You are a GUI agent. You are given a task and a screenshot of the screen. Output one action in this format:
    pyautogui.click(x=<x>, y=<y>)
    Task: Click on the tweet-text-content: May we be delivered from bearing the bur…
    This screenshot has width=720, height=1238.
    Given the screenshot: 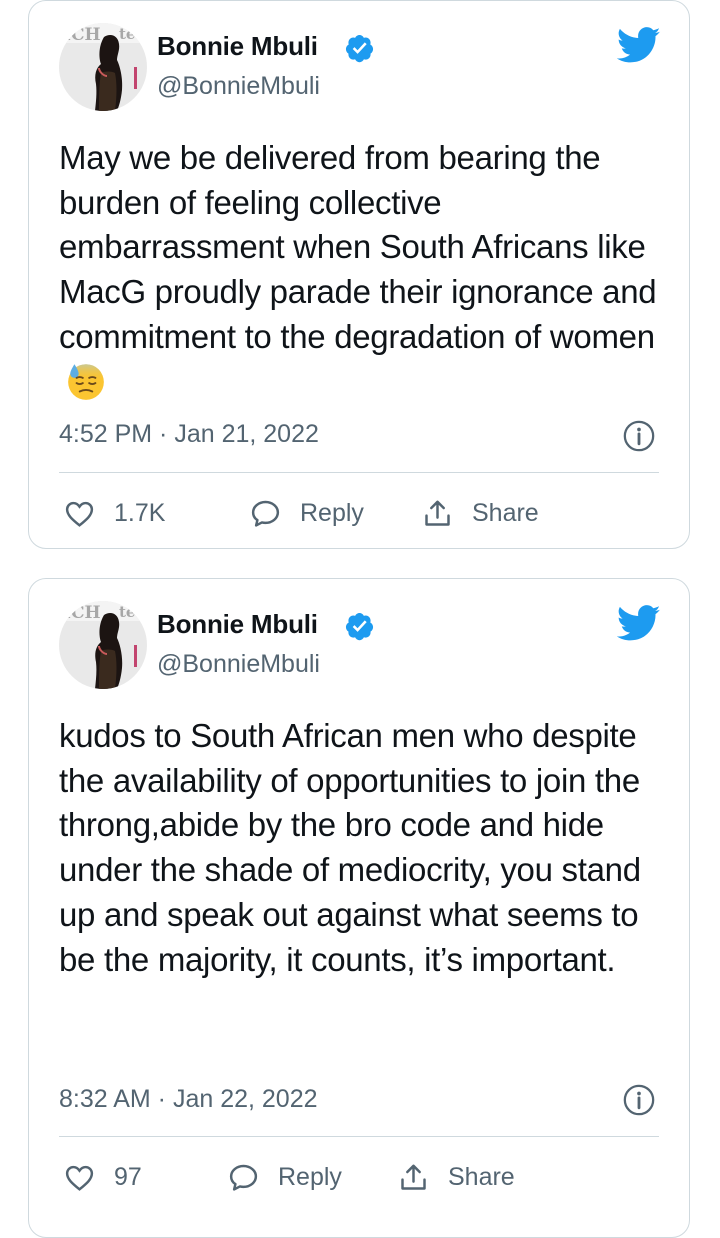 What is the action you would take?
    pyautogui.click(x=358, y=247)
    